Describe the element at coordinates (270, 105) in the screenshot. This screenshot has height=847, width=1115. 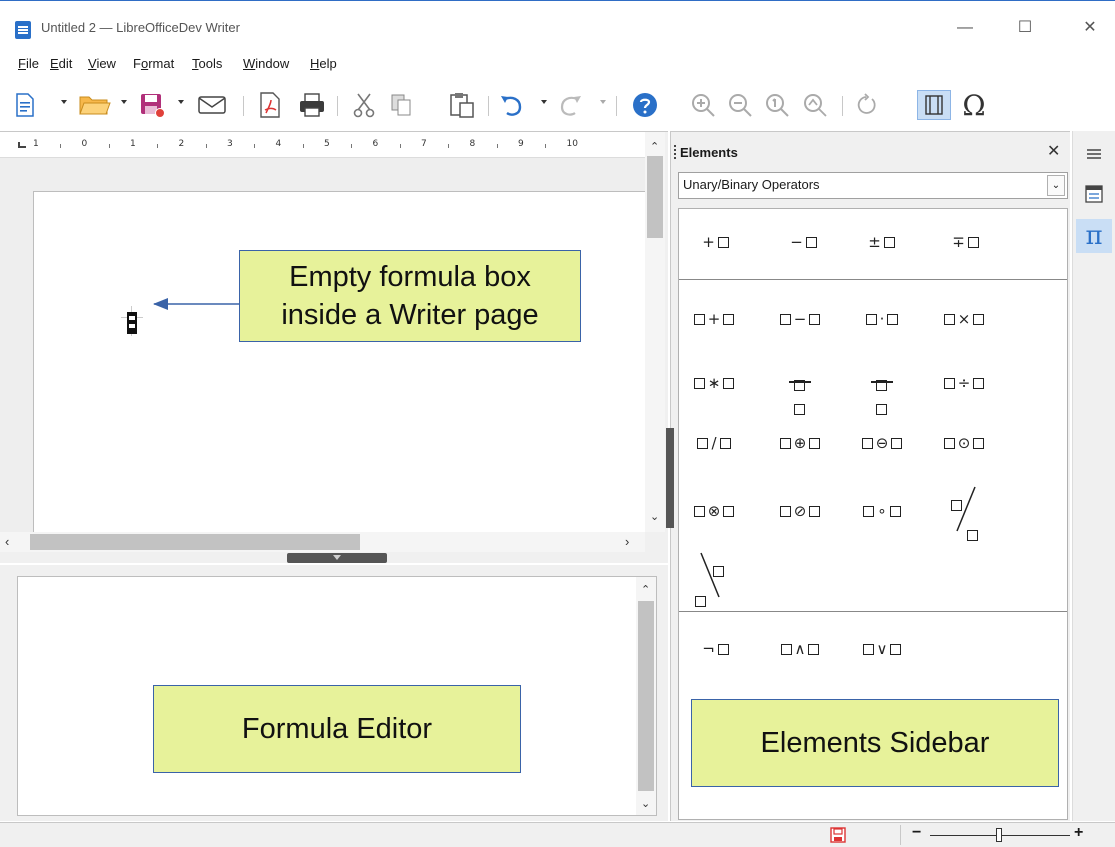
I see `export-pdf-icon` at that location.